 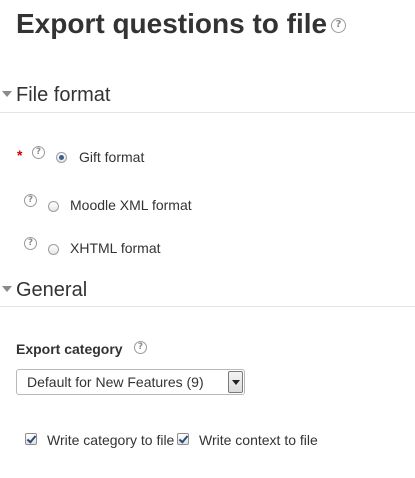 I want to click on export-category-value: Default for New Features (9), so click(x=115, y=382).